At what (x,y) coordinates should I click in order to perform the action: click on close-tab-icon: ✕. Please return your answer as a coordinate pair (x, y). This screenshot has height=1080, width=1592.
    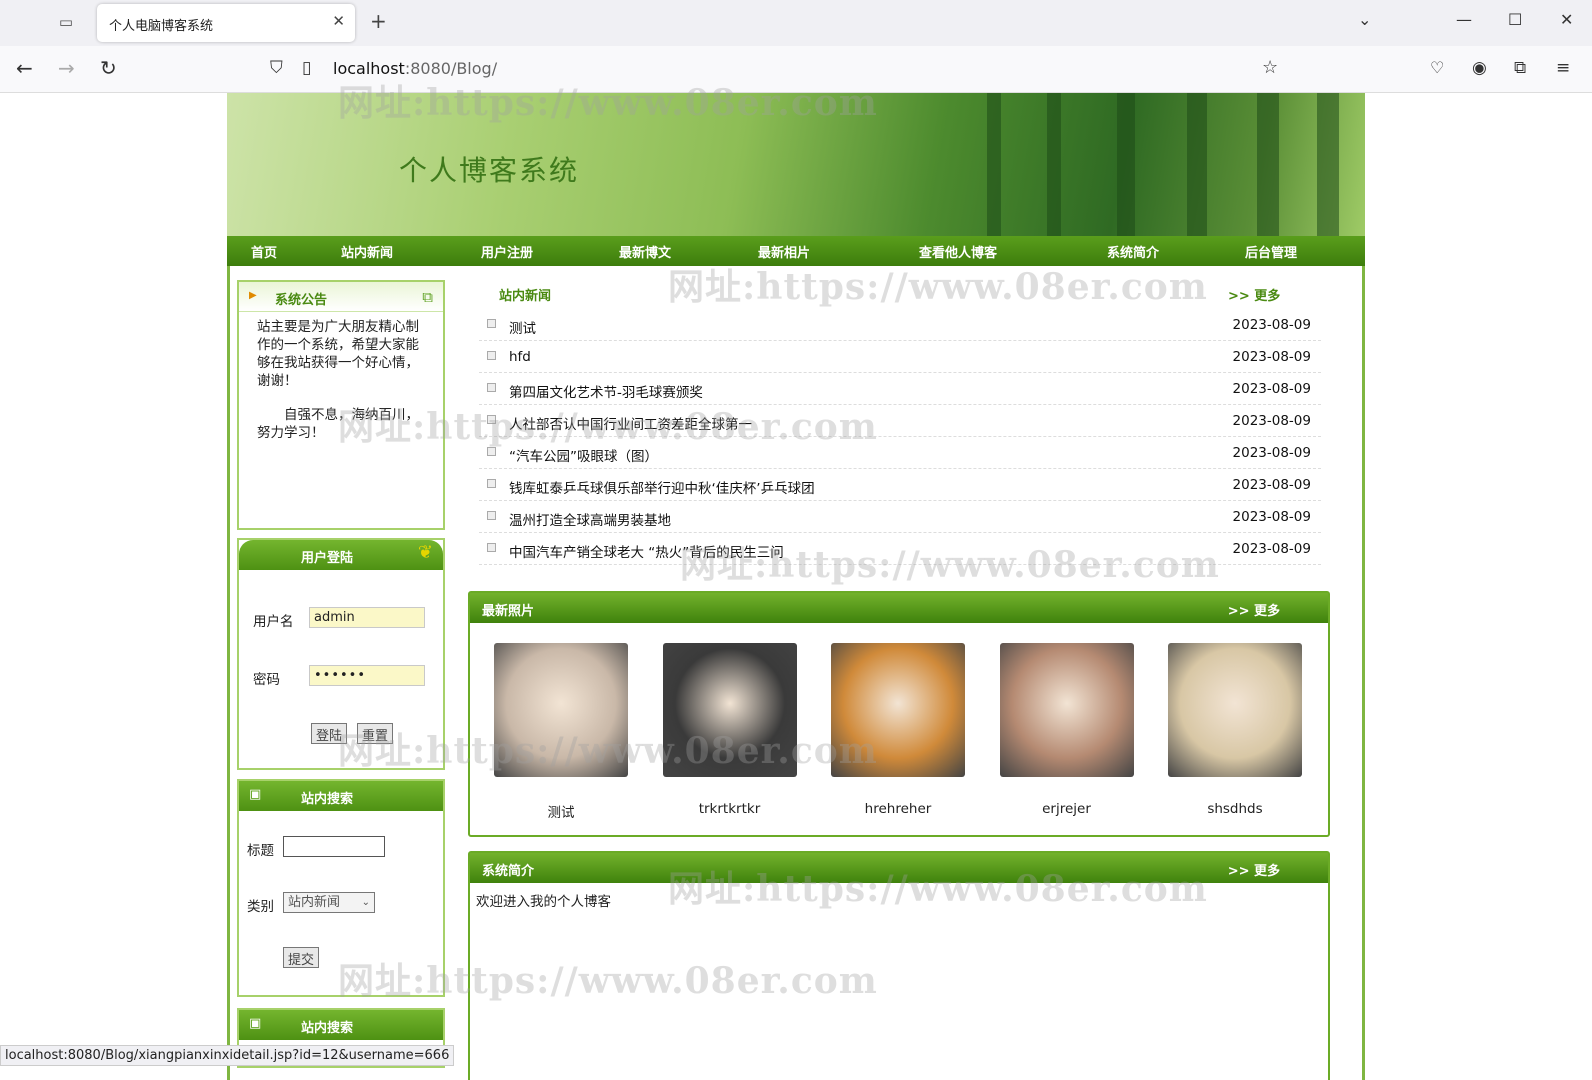
    Looking at the image, I should click on (338, 21).